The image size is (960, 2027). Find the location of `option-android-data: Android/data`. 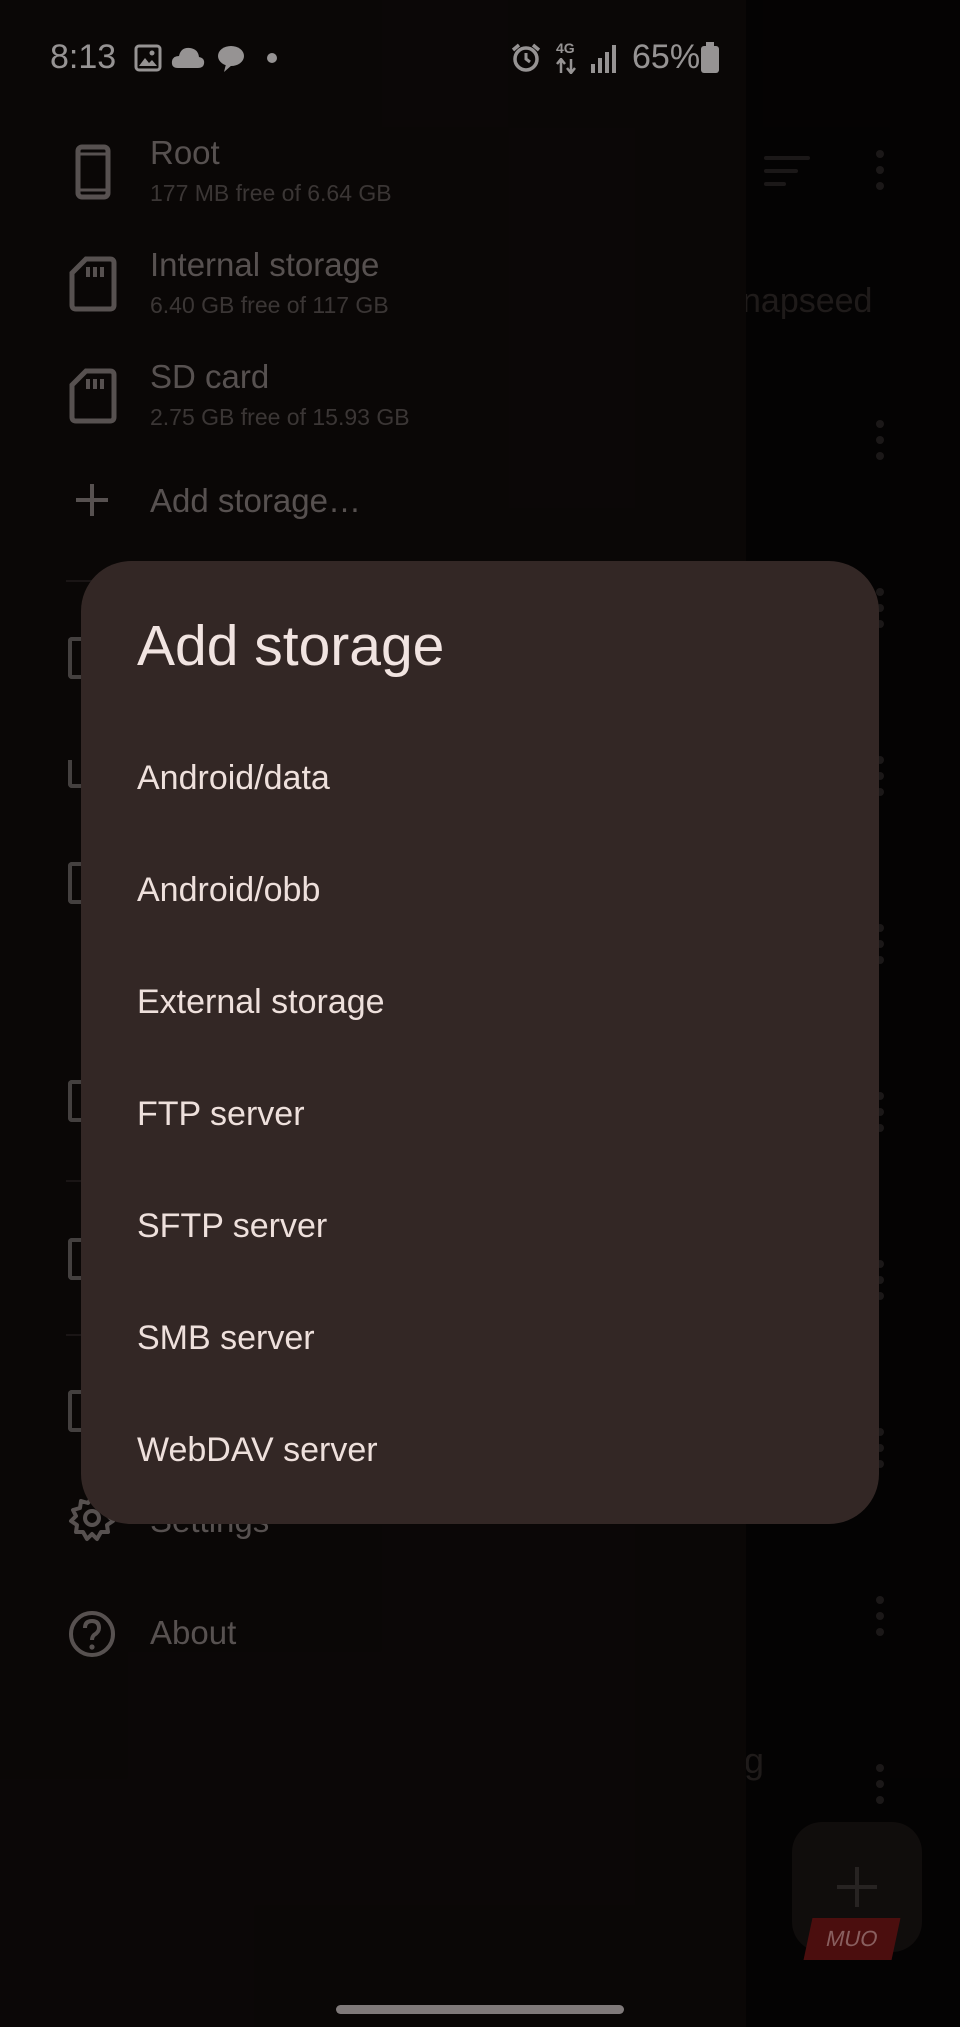

option-android-data: Android/data is located at coordinates (480, 779).